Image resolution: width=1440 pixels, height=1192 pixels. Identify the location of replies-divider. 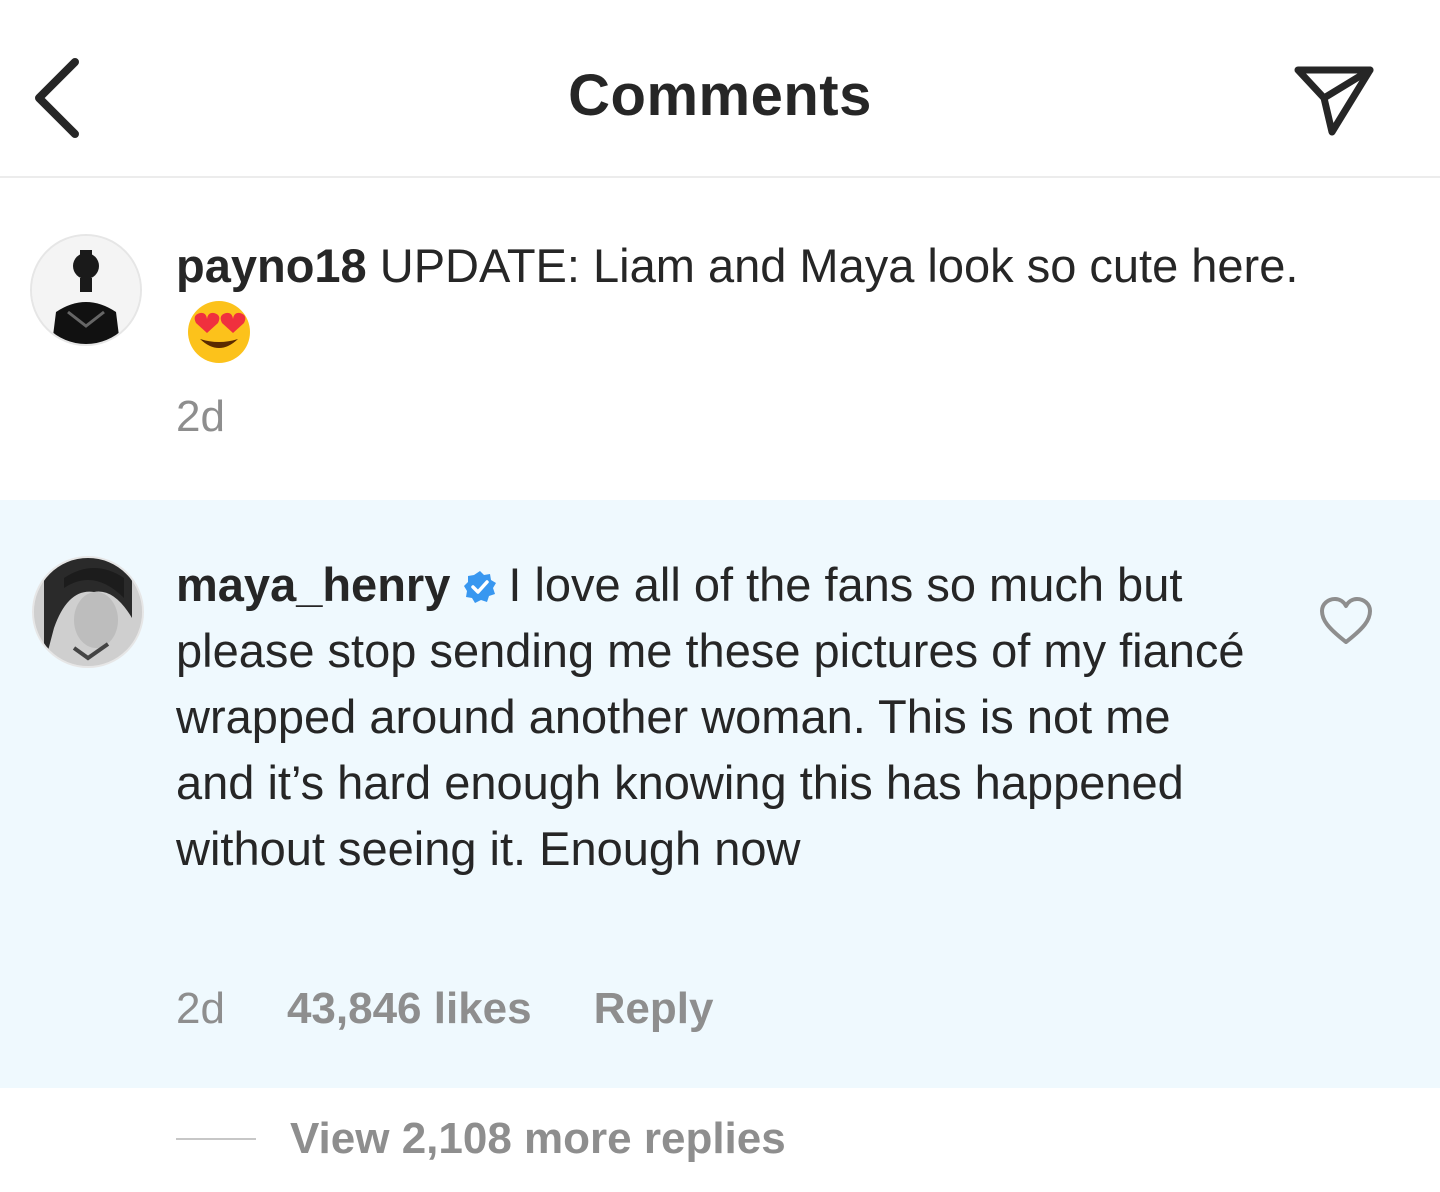
(216, 1139).